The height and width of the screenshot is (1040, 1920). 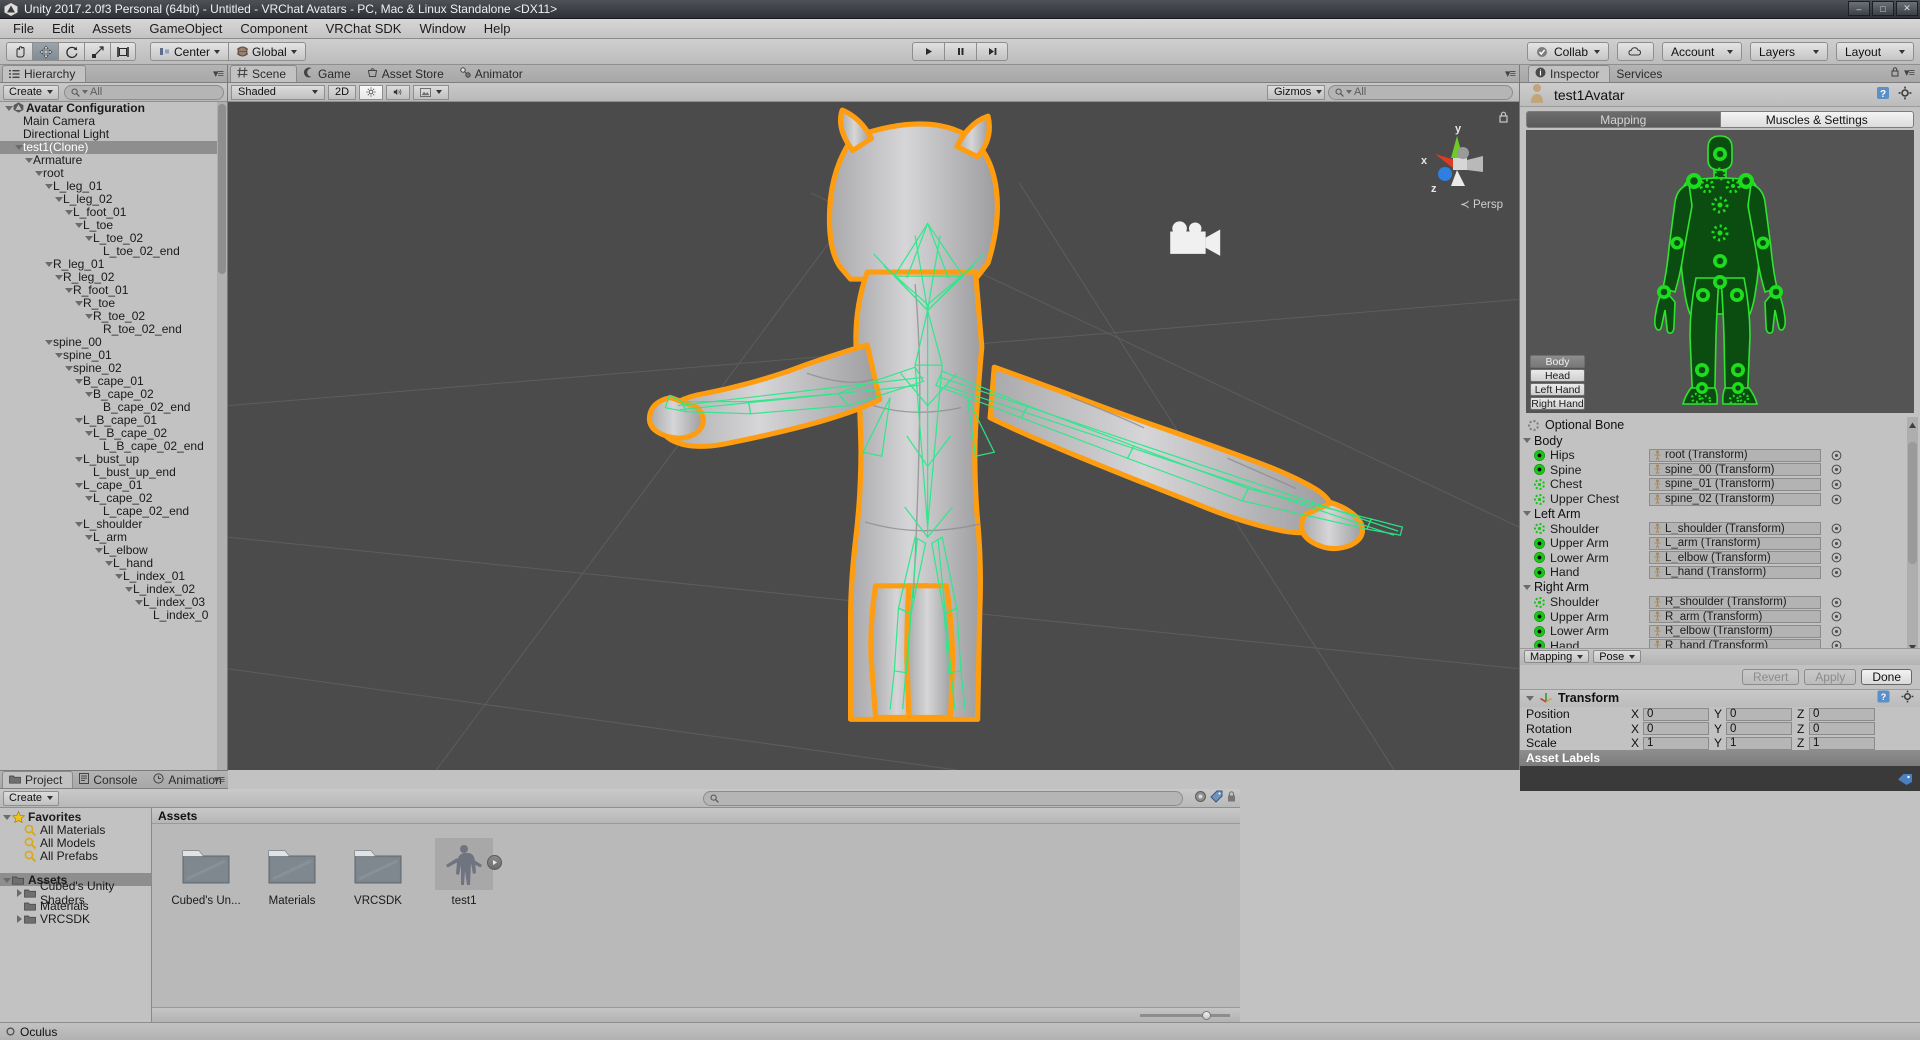 I want to click on scene-projection-label: ≺ Persp, so click(x=1481, y=204).